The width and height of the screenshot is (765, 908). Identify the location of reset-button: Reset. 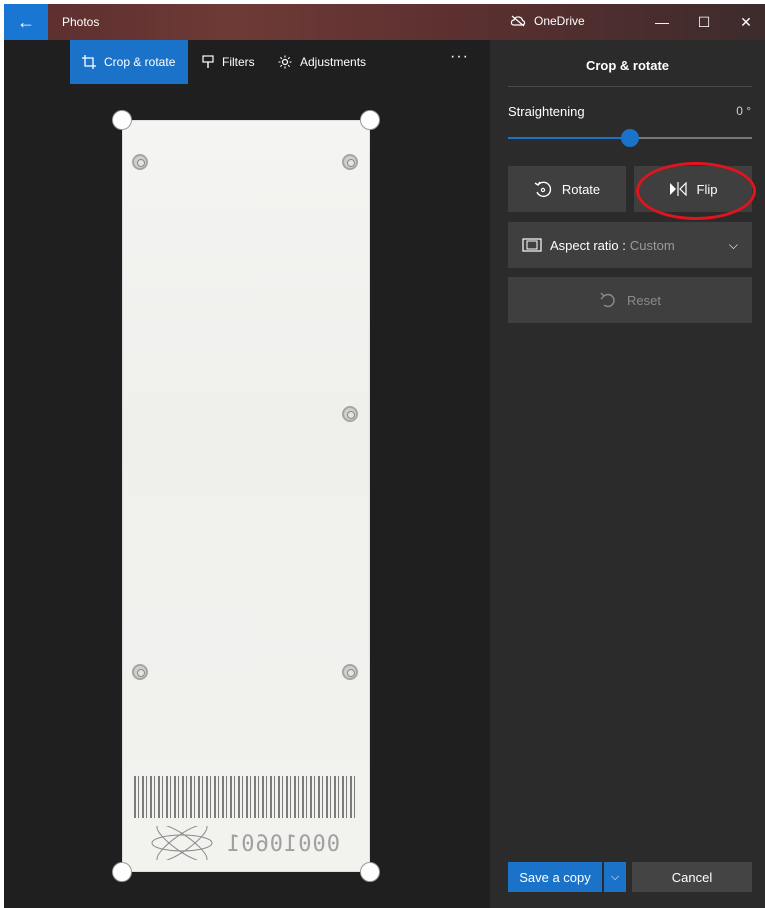
(630, 300).